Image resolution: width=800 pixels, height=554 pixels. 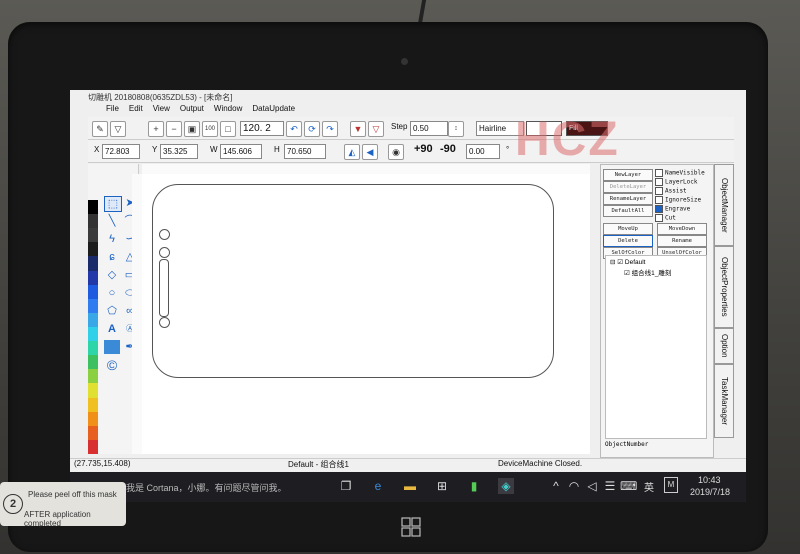 What do you see at coordinates (330, 129) in the screenshot?
I see `redo-icon: ↷` at bounding box center [330, 129].